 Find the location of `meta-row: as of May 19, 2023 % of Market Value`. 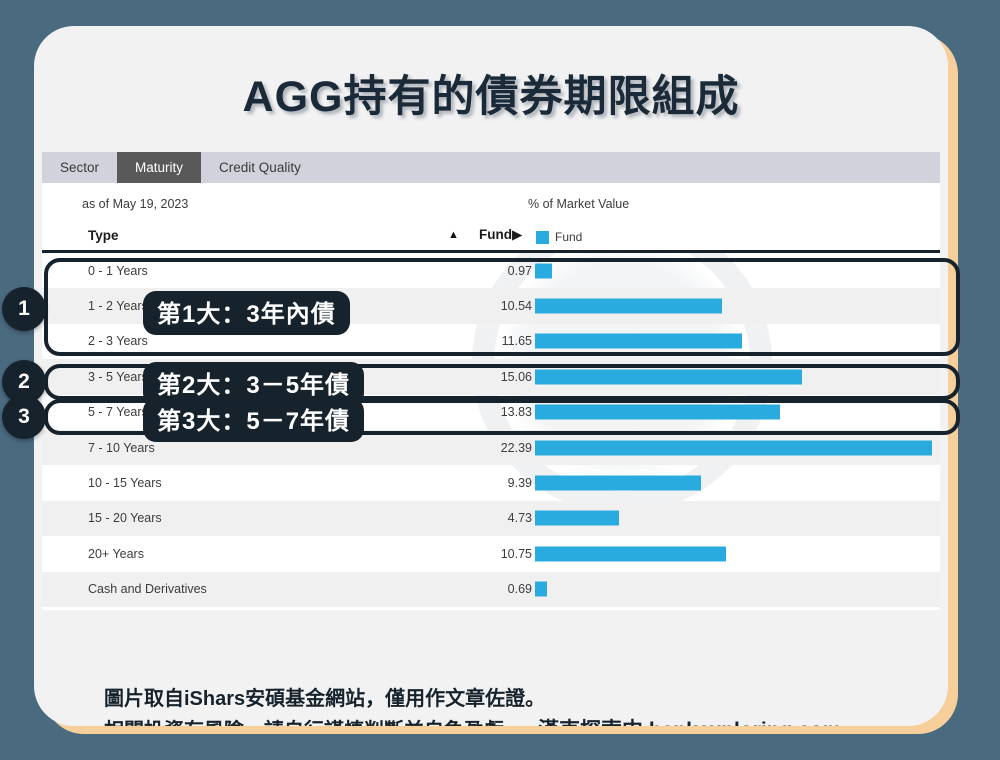

meta-row: as of May 19, 2023 % of Market Value is located at coordinates (491, 202).